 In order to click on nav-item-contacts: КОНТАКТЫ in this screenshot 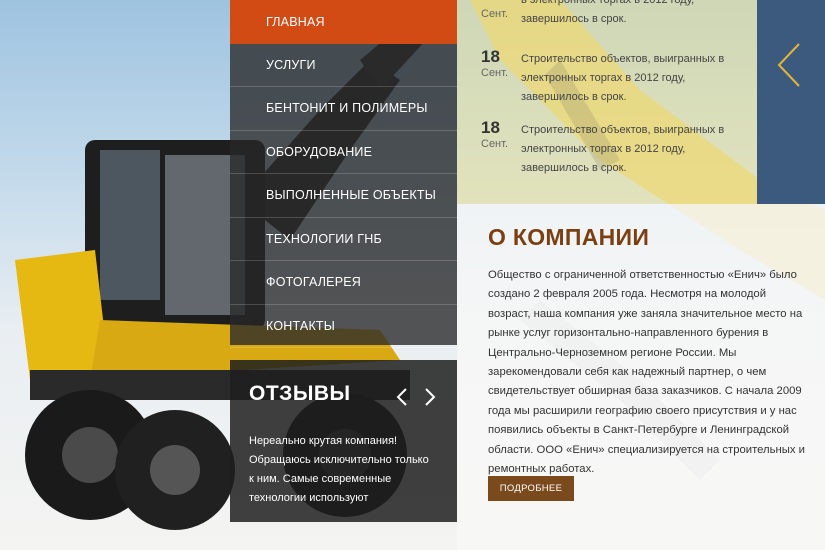, I will do `click(343, 326)`.